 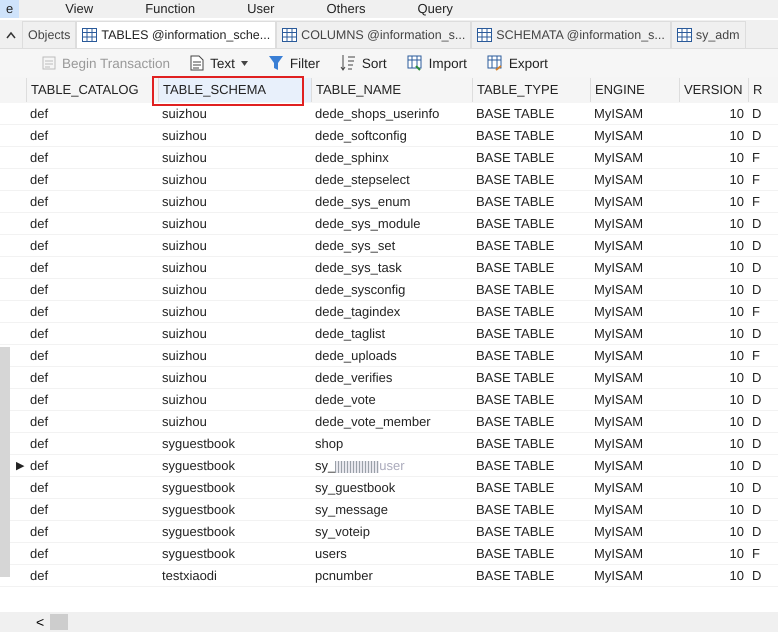 What do you see at coordinates (358, 311) in the screenshot?
I see `table-cell-text: dede_tagindex` at bounding box center [358, 311].